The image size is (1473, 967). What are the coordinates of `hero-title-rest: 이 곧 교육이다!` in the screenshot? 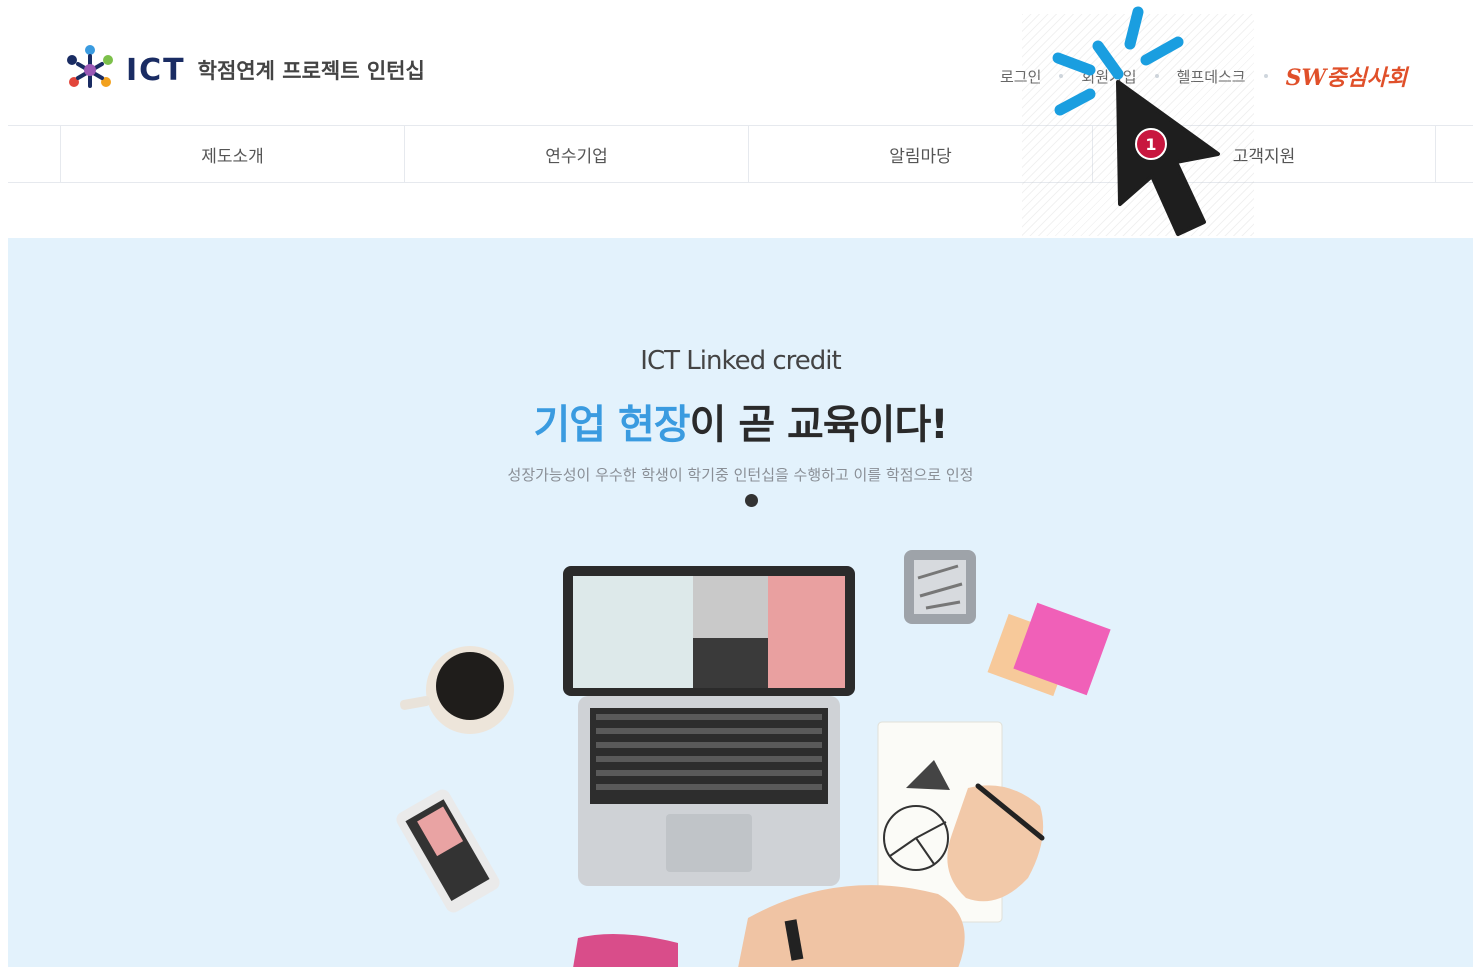 It's located at (819, 425).